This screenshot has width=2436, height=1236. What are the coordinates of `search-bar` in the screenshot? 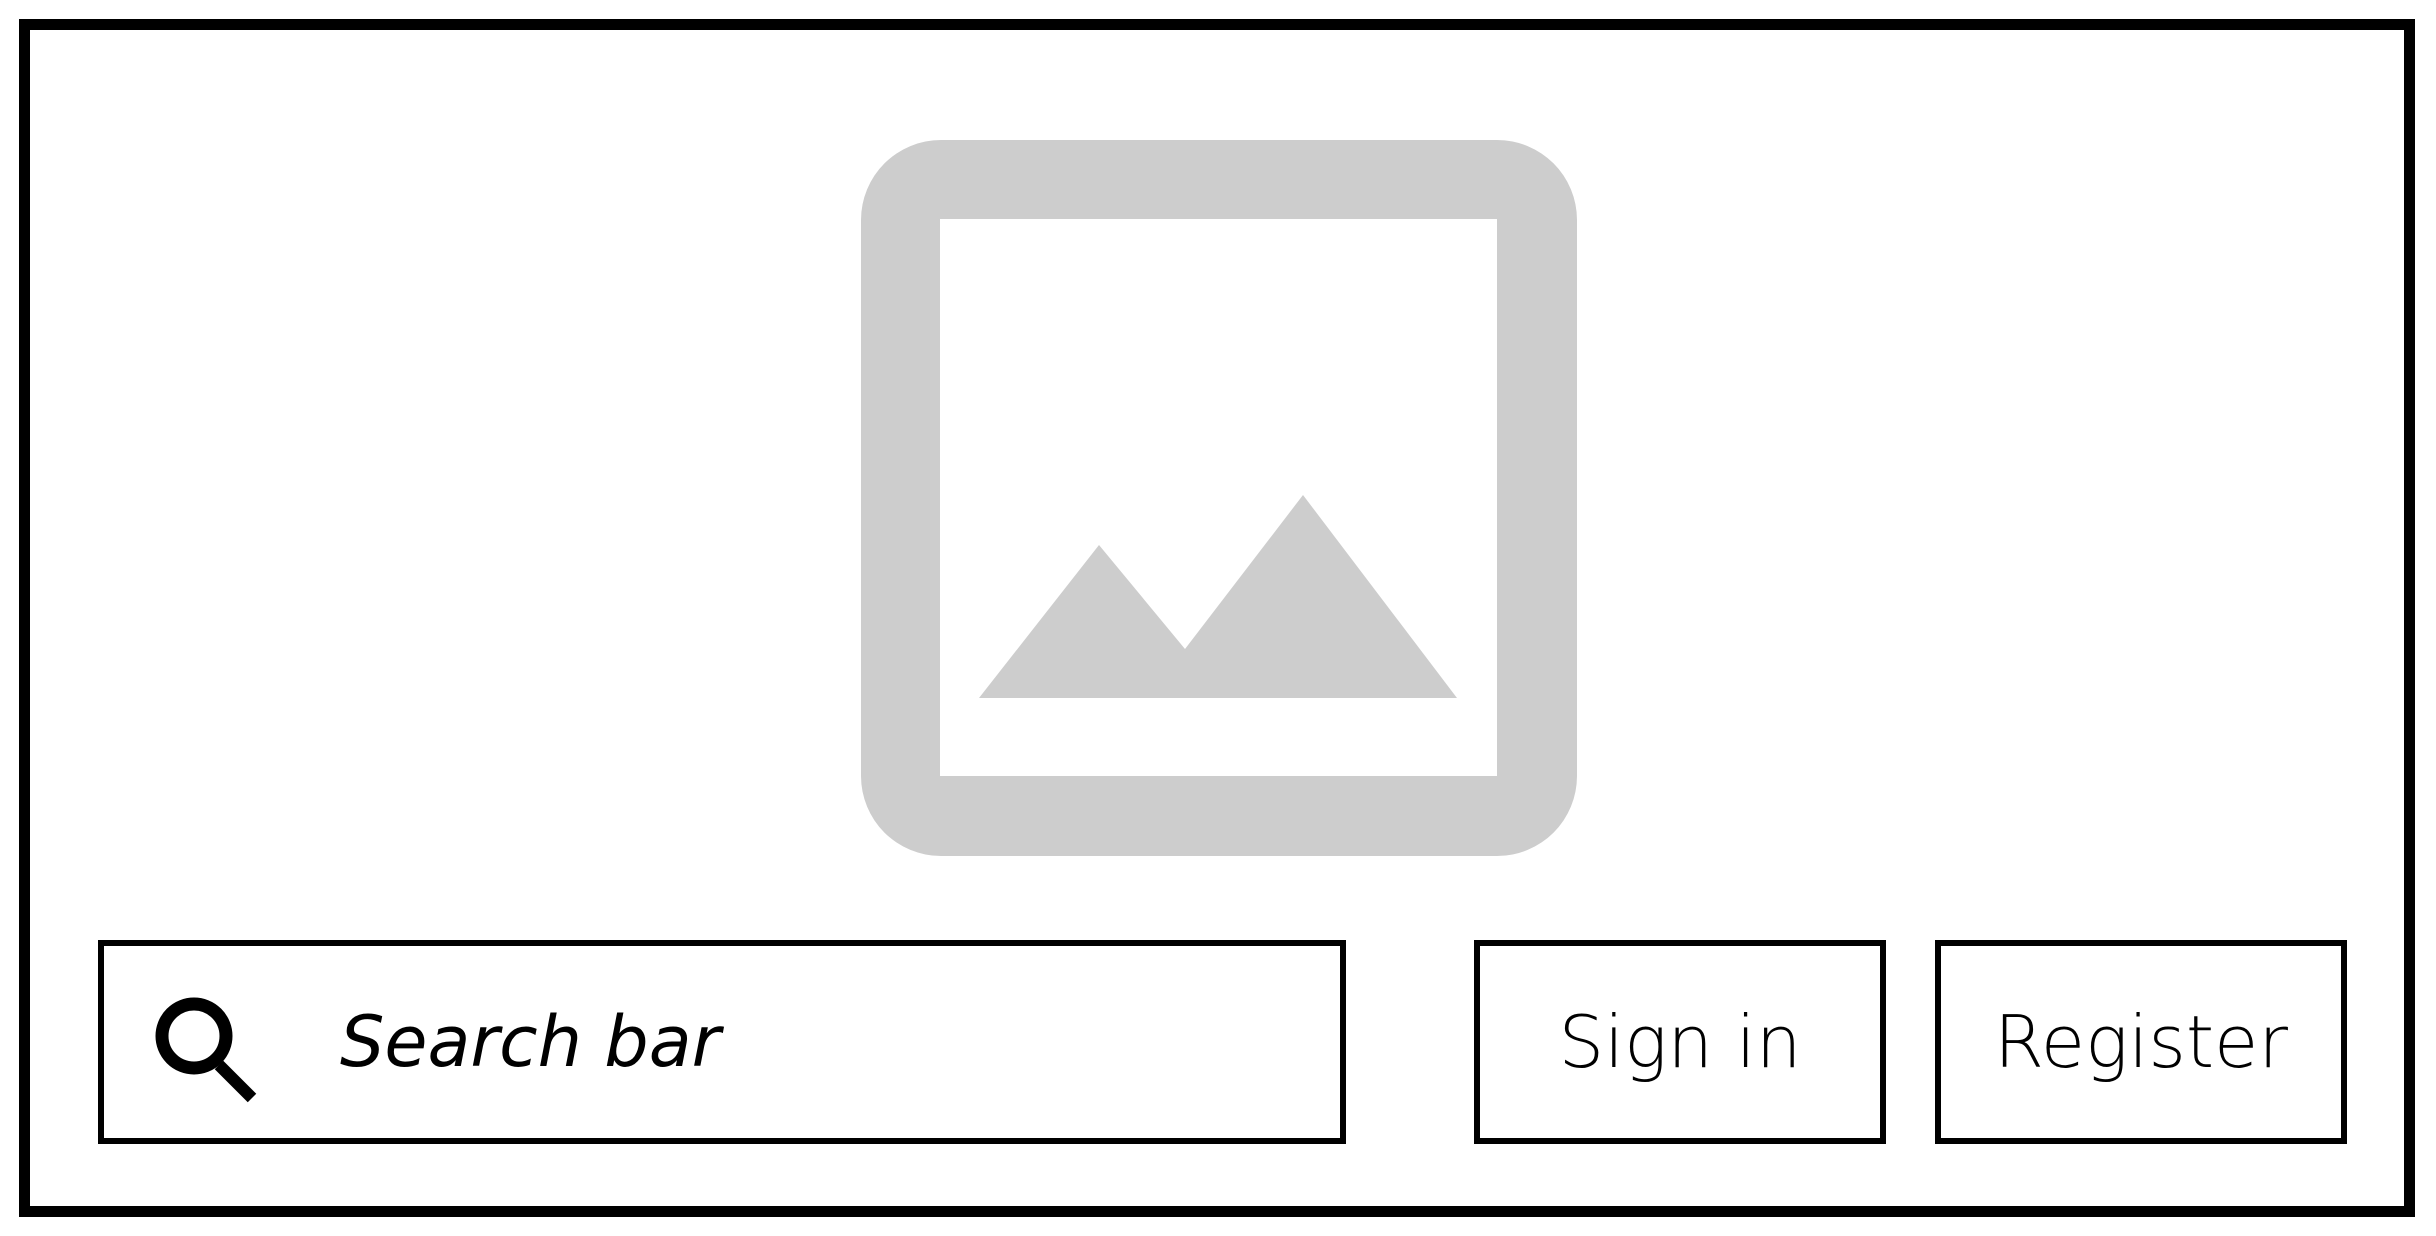 It's located at (722, 1042).